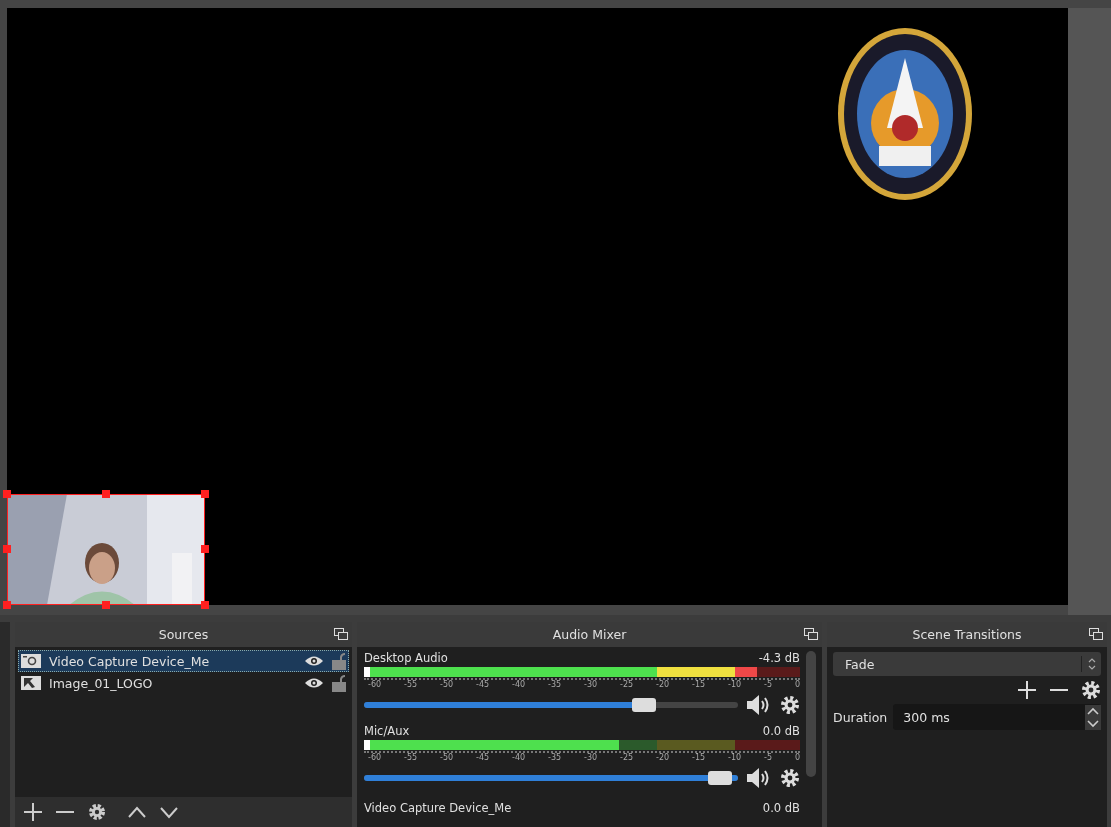 The image size is (1111, 827). What do you see at coordinates (31, 683) in the screenshot?
I see `image-icon` at bounding box center [31, 683].